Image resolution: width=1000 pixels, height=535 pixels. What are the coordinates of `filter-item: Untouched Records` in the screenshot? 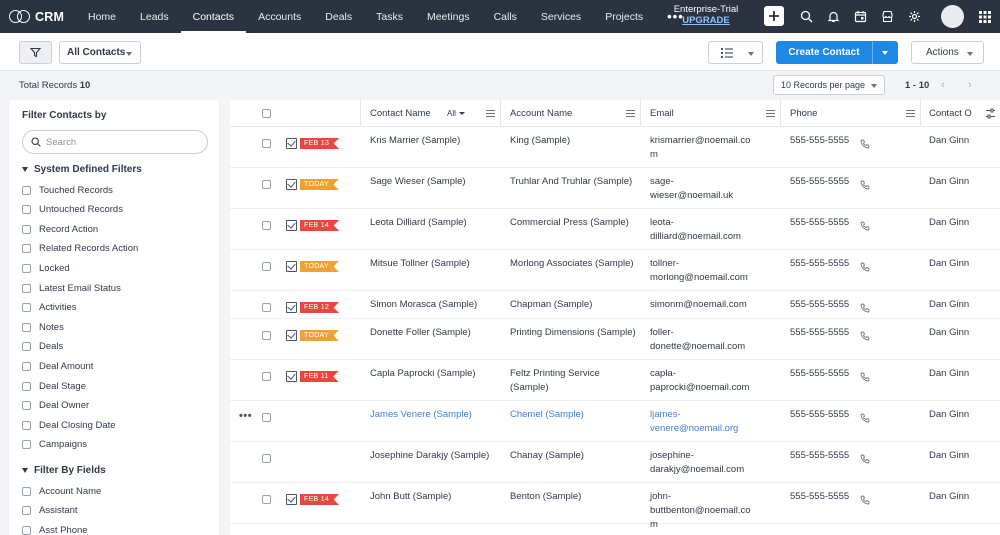 It's located at (72, 210).